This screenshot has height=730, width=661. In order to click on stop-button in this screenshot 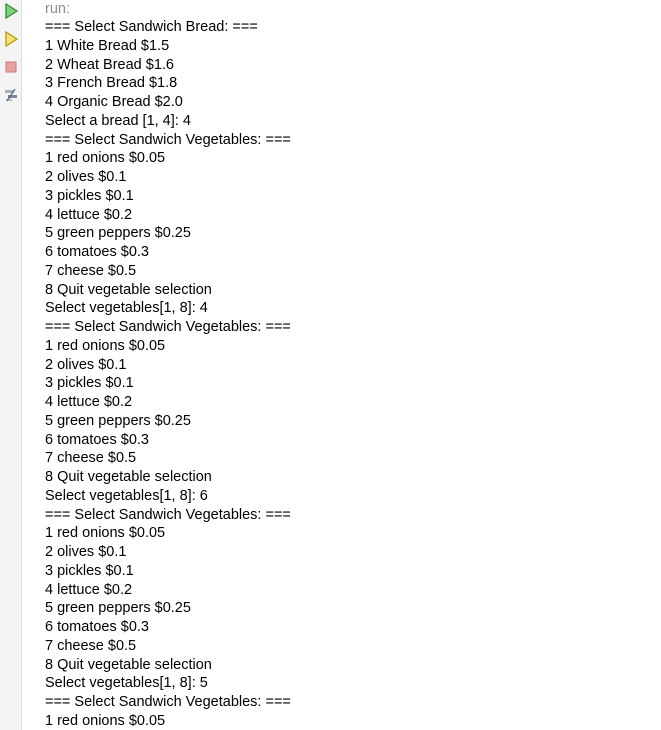, I will do `click(11, 67)`.